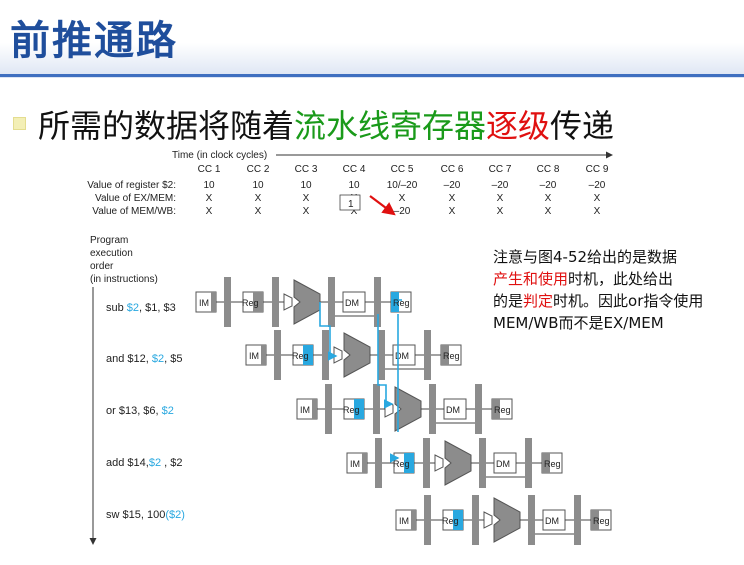 The image size is (744, 565). I want to click on instruction-label: and $12, $2, $5, so click(144, 359).